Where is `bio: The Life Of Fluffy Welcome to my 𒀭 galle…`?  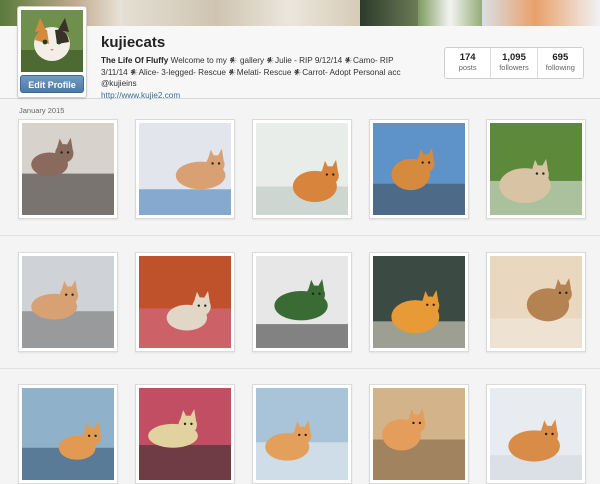 bio: The Life Of Fluffy Welcome to my 𒀭 galle… is located at coordinates (251, 78).